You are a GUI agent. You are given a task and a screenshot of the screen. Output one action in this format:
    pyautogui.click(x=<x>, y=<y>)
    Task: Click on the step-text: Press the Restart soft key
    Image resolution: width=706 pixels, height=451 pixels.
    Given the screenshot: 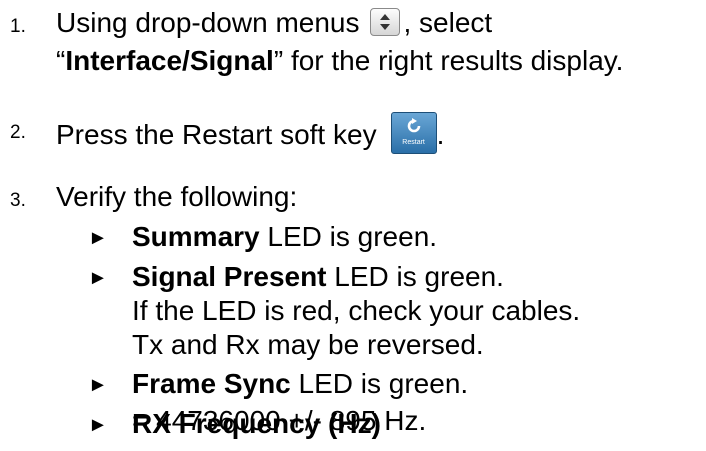 What is the action you would take?
    pyautogui.click(x=216, y=134)
    